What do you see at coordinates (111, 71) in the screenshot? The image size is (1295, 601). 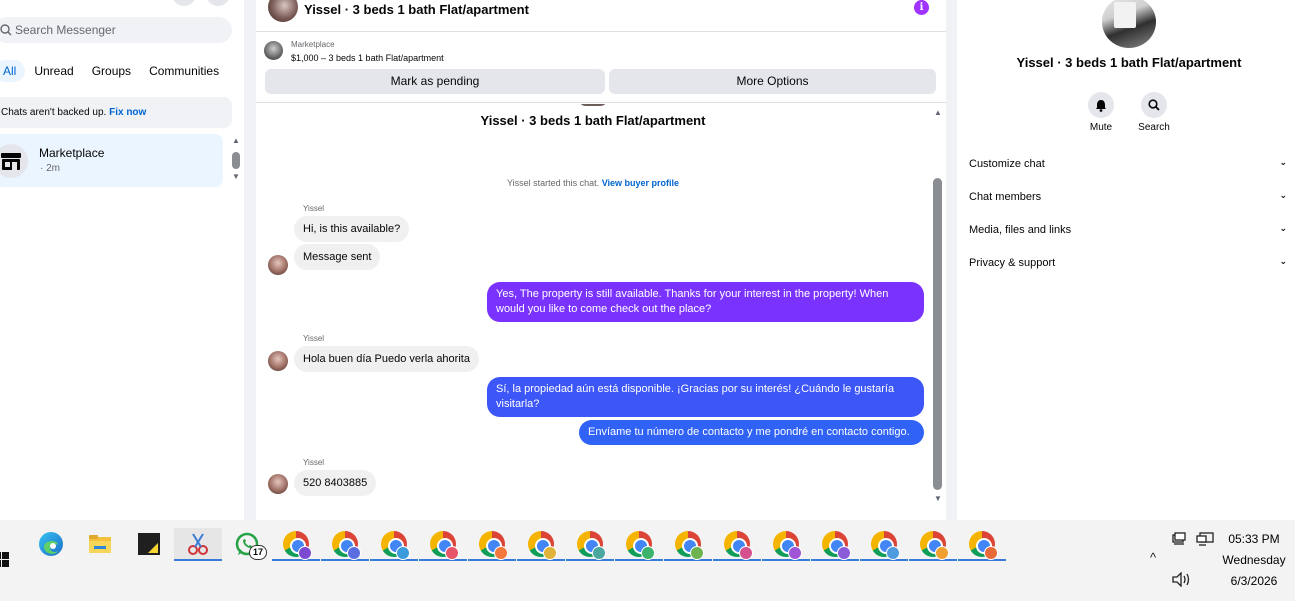 I see `filter-groups: Groups` at bounding box center [111, 71].